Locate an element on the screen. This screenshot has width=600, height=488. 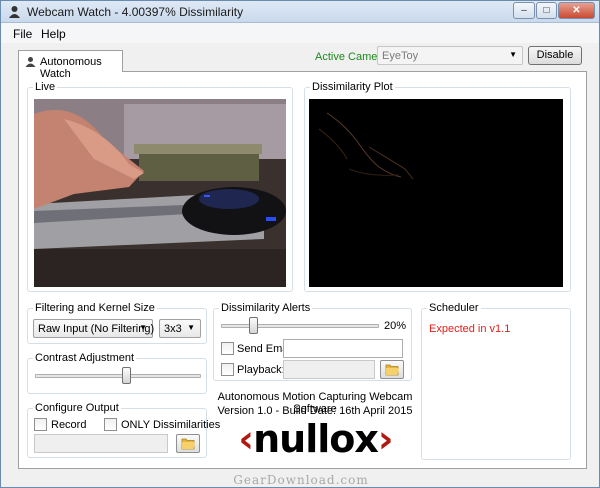
dissimilarity-edge-image is located at coordinates (366, 146).